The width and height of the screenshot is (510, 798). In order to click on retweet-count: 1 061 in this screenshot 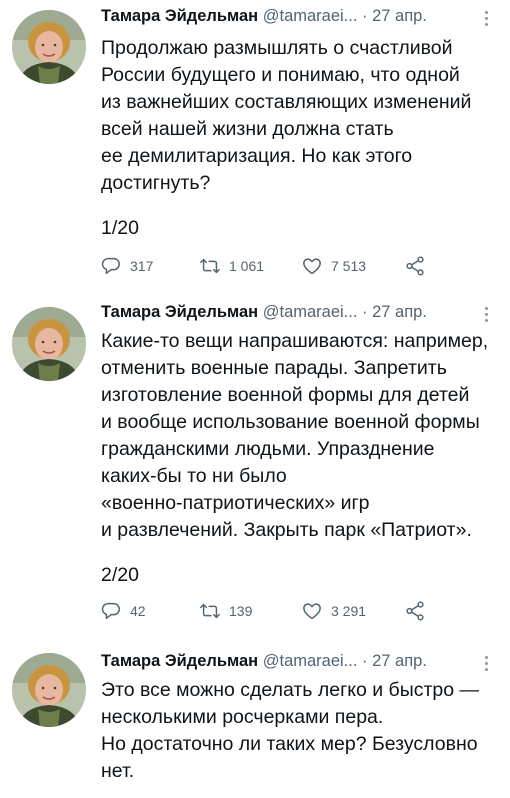, I will do `click(247, 266)`.